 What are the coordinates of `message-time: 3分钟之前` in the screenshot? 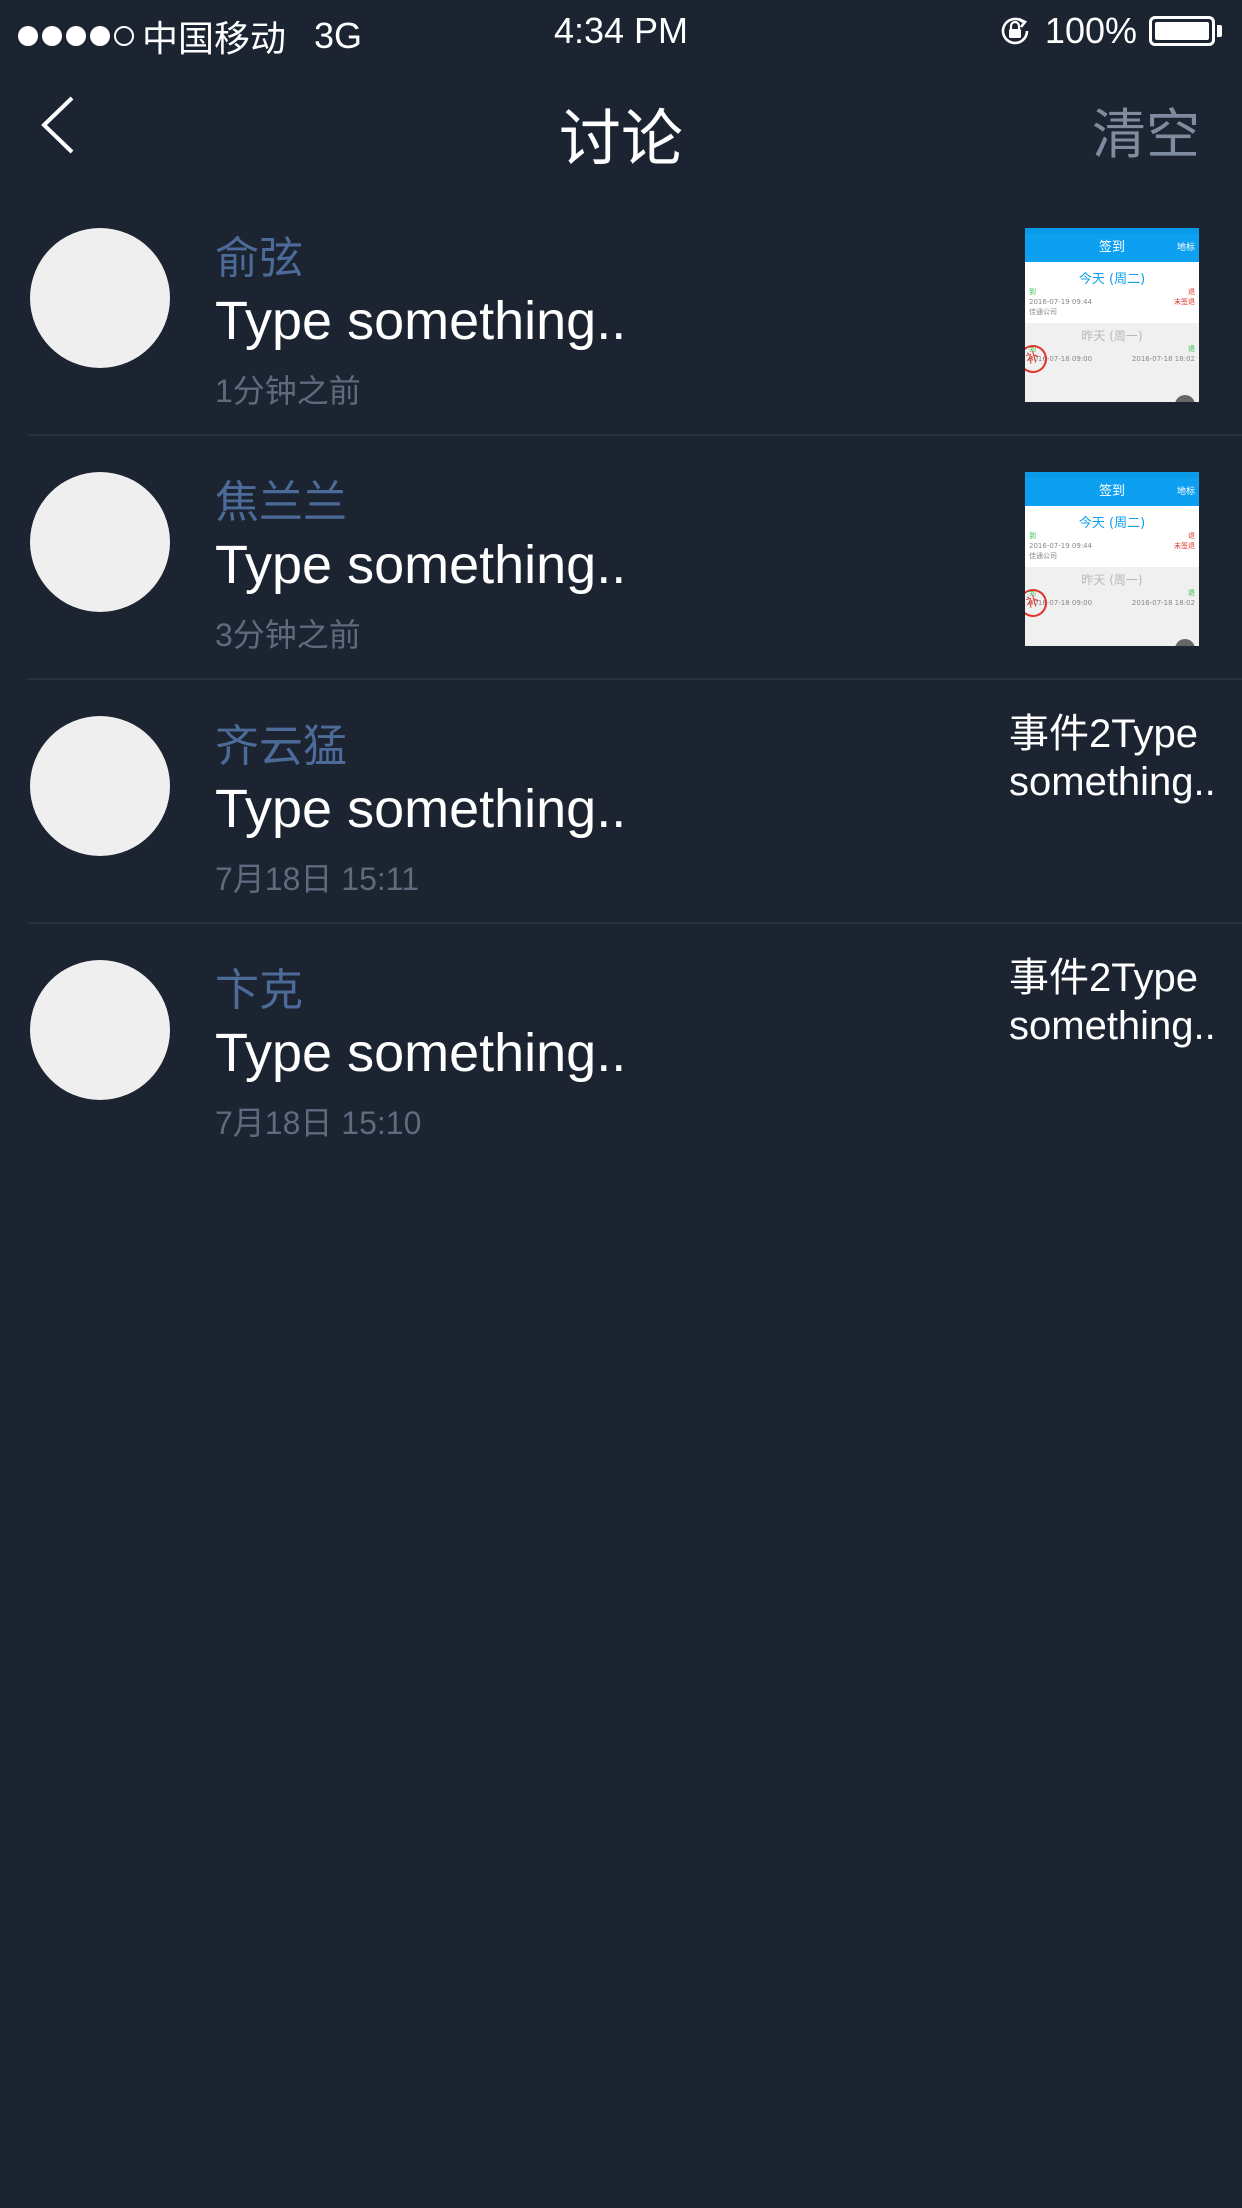 It's located at (288, 635).